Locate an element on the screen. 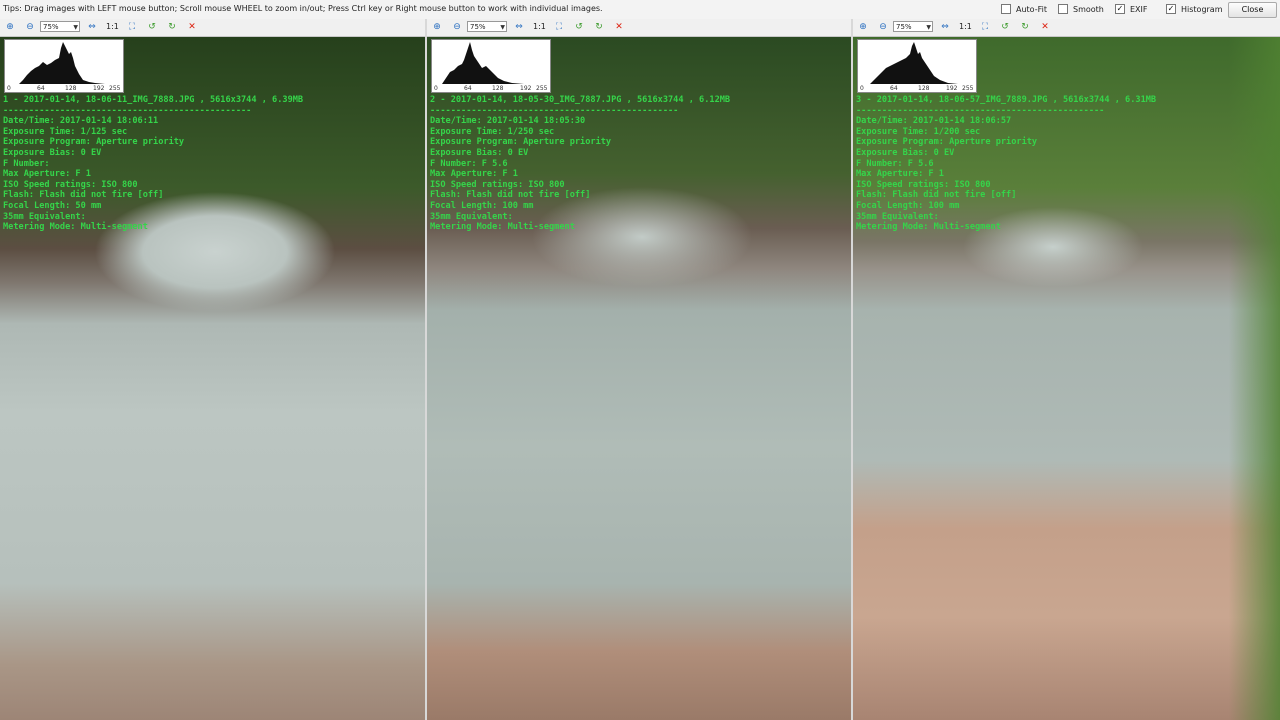 Image resolution: width=1280 pixels, height=720 pixels. histogram-3: 0 64 128 192 255 is located at coordinates (917, 66).